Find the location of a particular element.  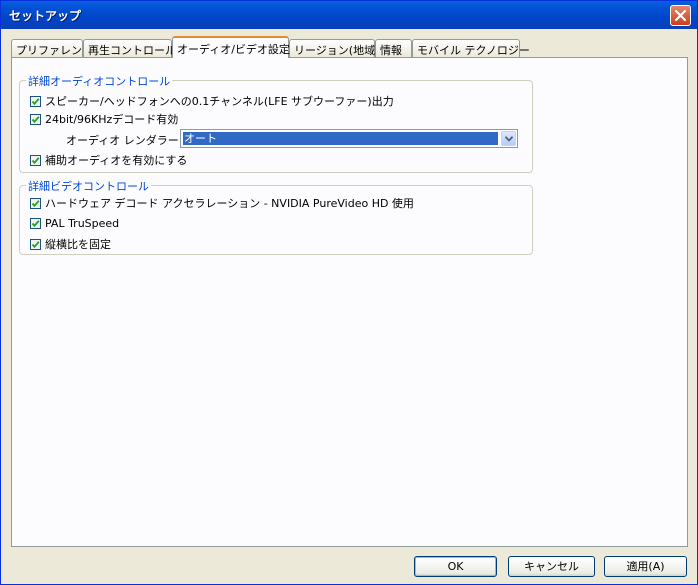

option-label: PAL TruSpeed is located at coordinates (82, 223).